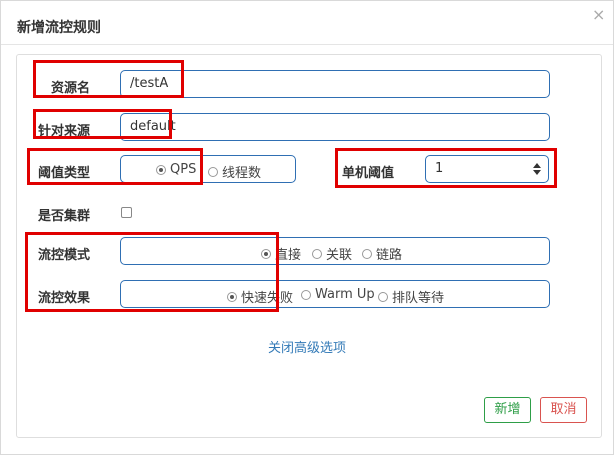  I want to click on dialog-title: 新增流控规则, so click(59, 28).